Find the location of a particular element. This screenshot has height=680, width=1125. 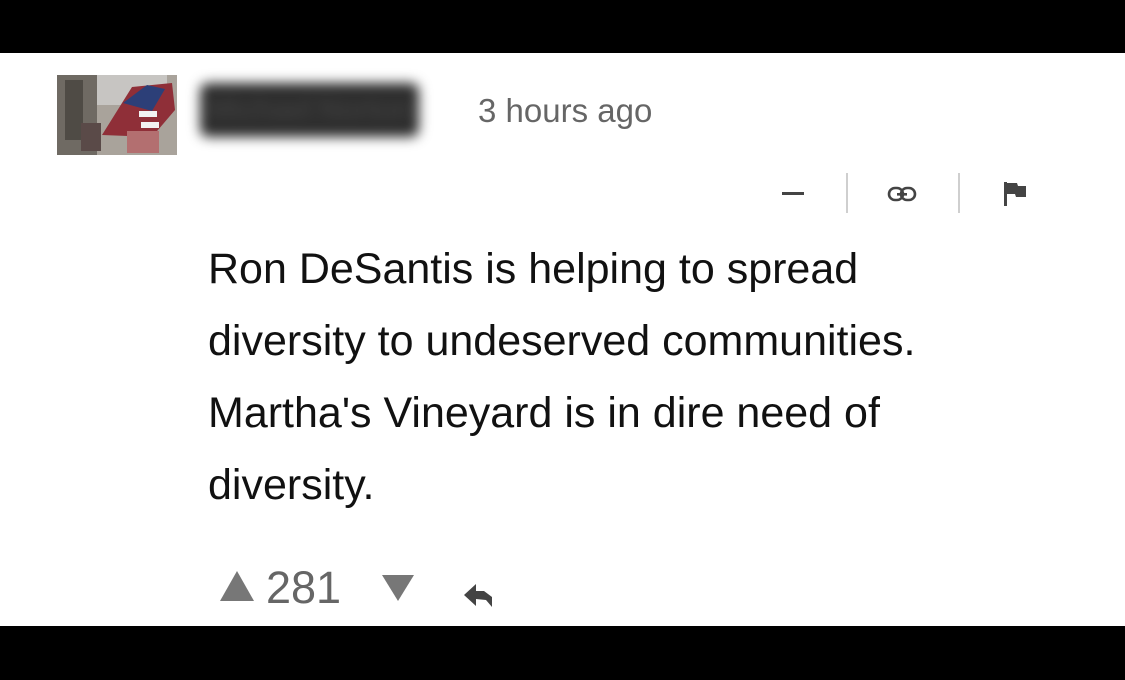

vote-score: 281 is located at coordinates (304, 587).